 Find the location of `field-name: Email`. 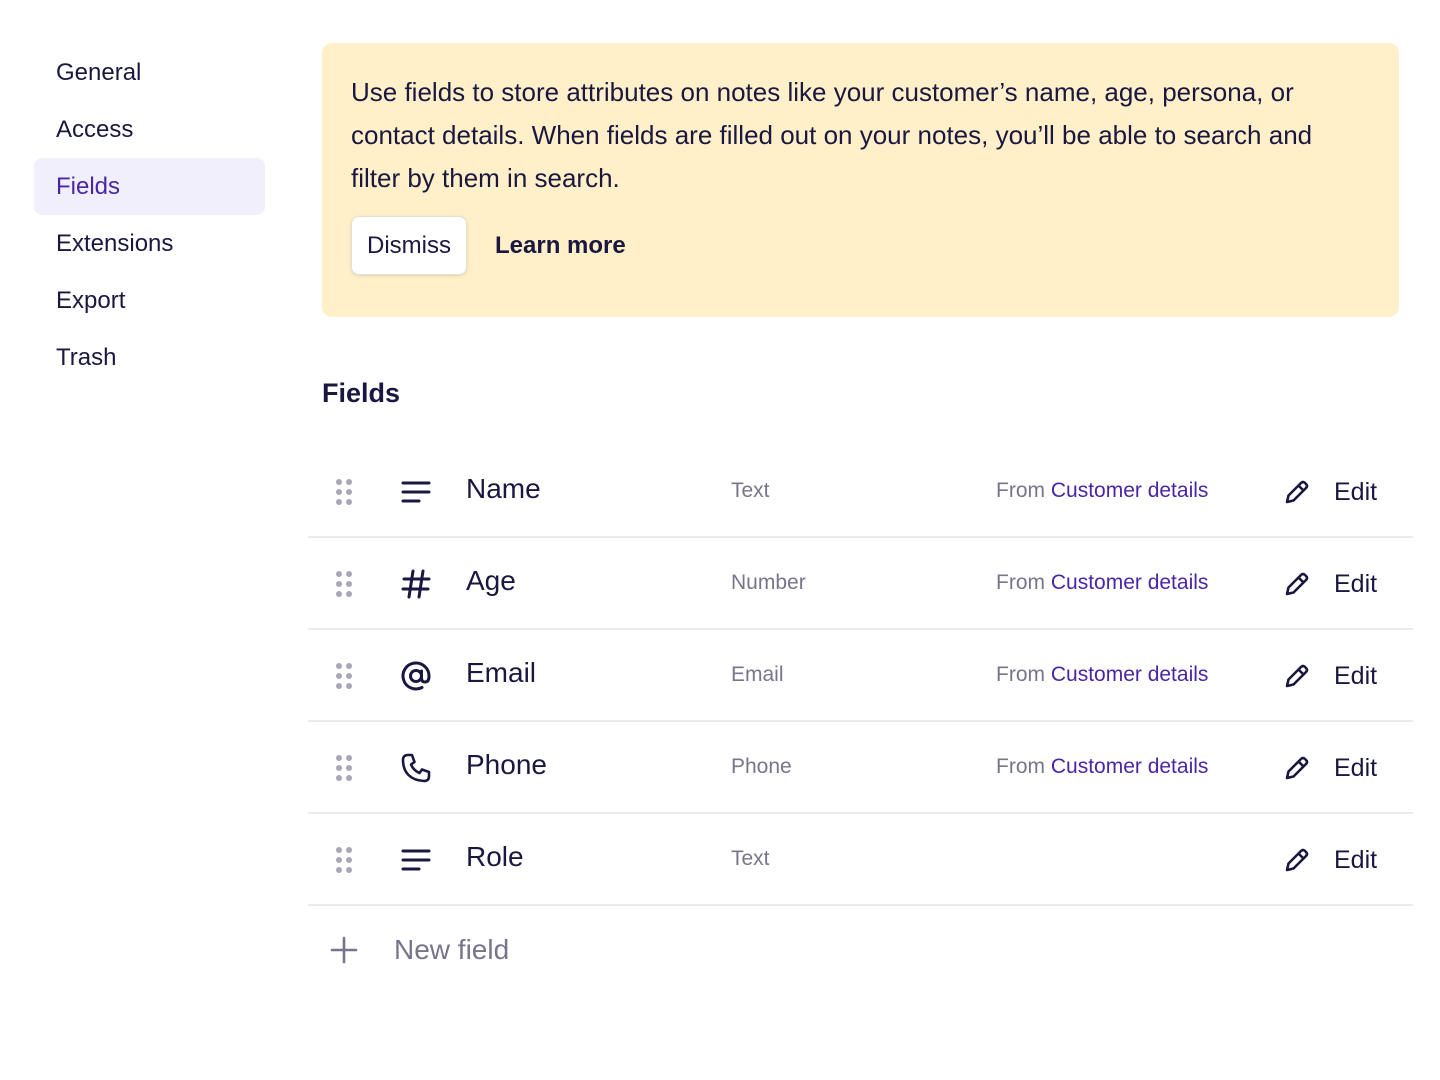

field-name: Email is located at coordinates (501, 672).